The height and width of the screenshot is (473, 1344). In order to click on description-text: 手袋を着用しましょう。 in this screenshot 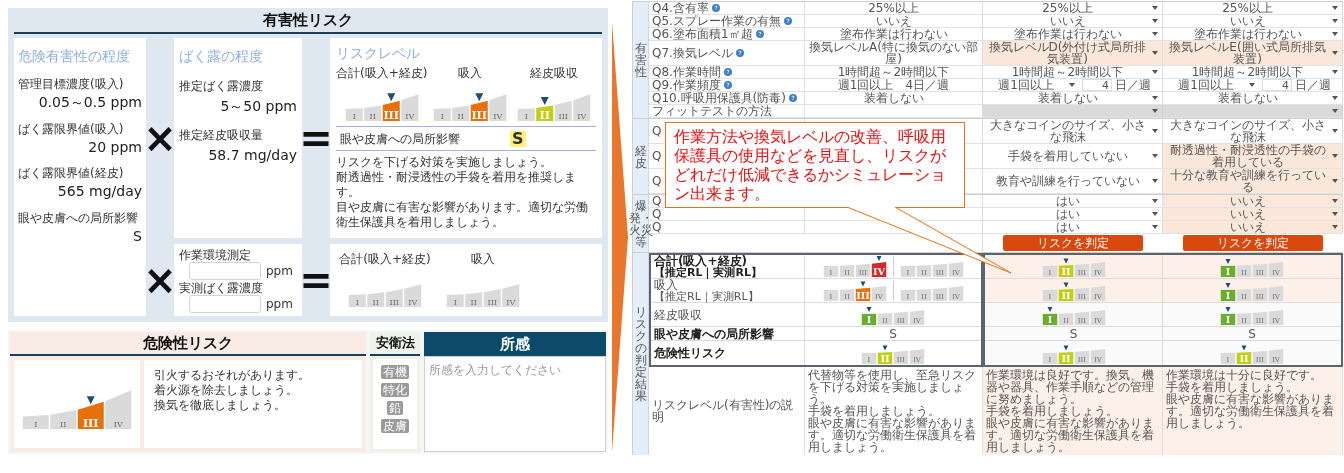, I will do `click(874, 411)`.